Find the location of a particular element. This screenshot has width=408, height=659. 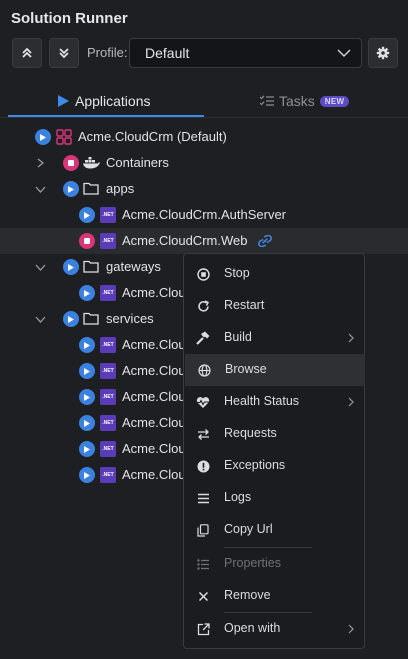

double-chevron-down-icon is located at coordinates (64, 53).